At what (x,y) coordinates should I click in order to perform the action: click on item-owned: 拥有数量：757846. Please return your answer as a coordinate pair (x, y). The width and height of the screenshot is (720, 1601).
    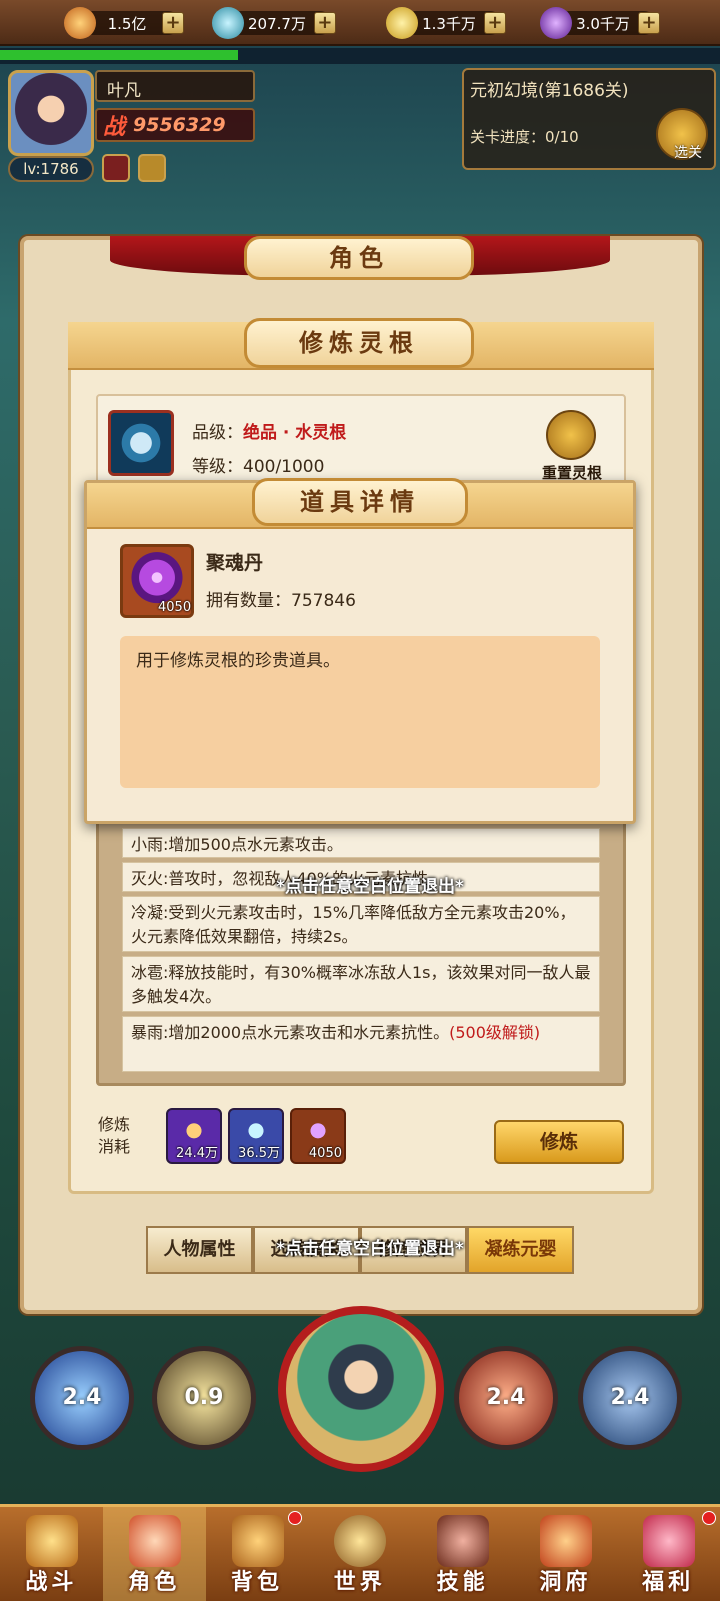
    Looking at the image, I should click on (281, 598).